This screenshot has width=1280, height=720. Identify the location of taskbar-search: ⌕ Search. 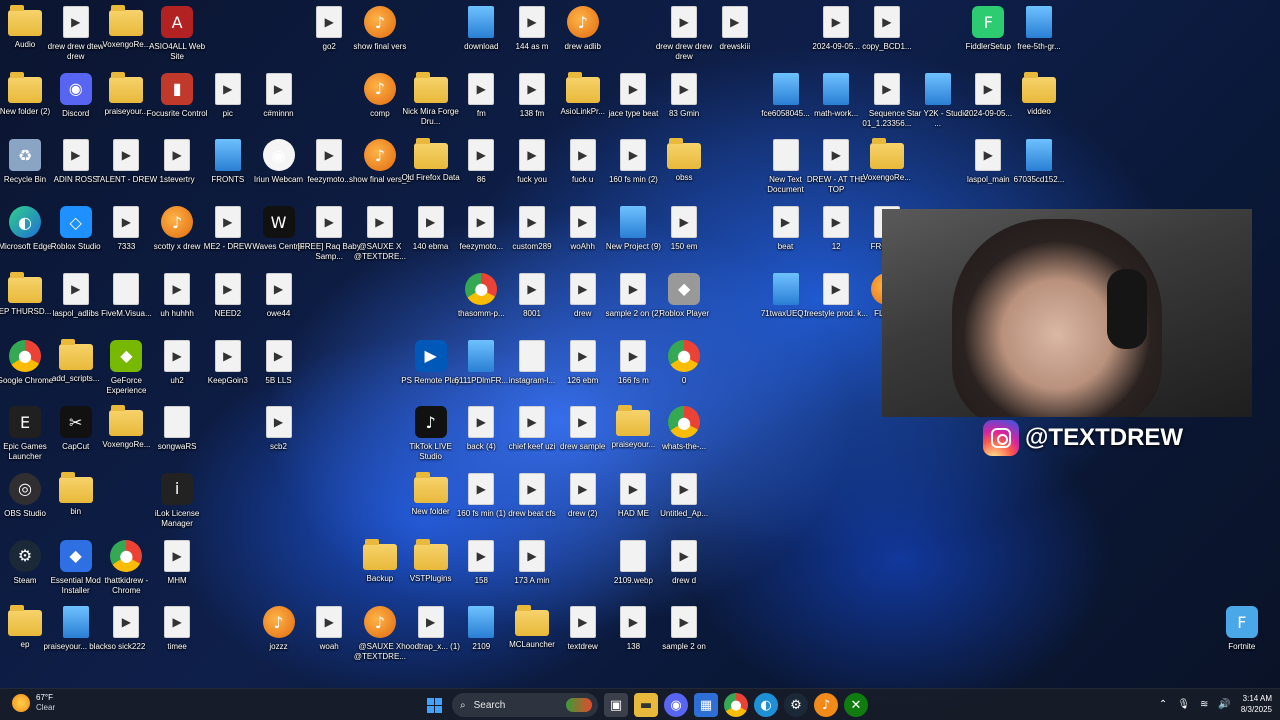
(525, 705).